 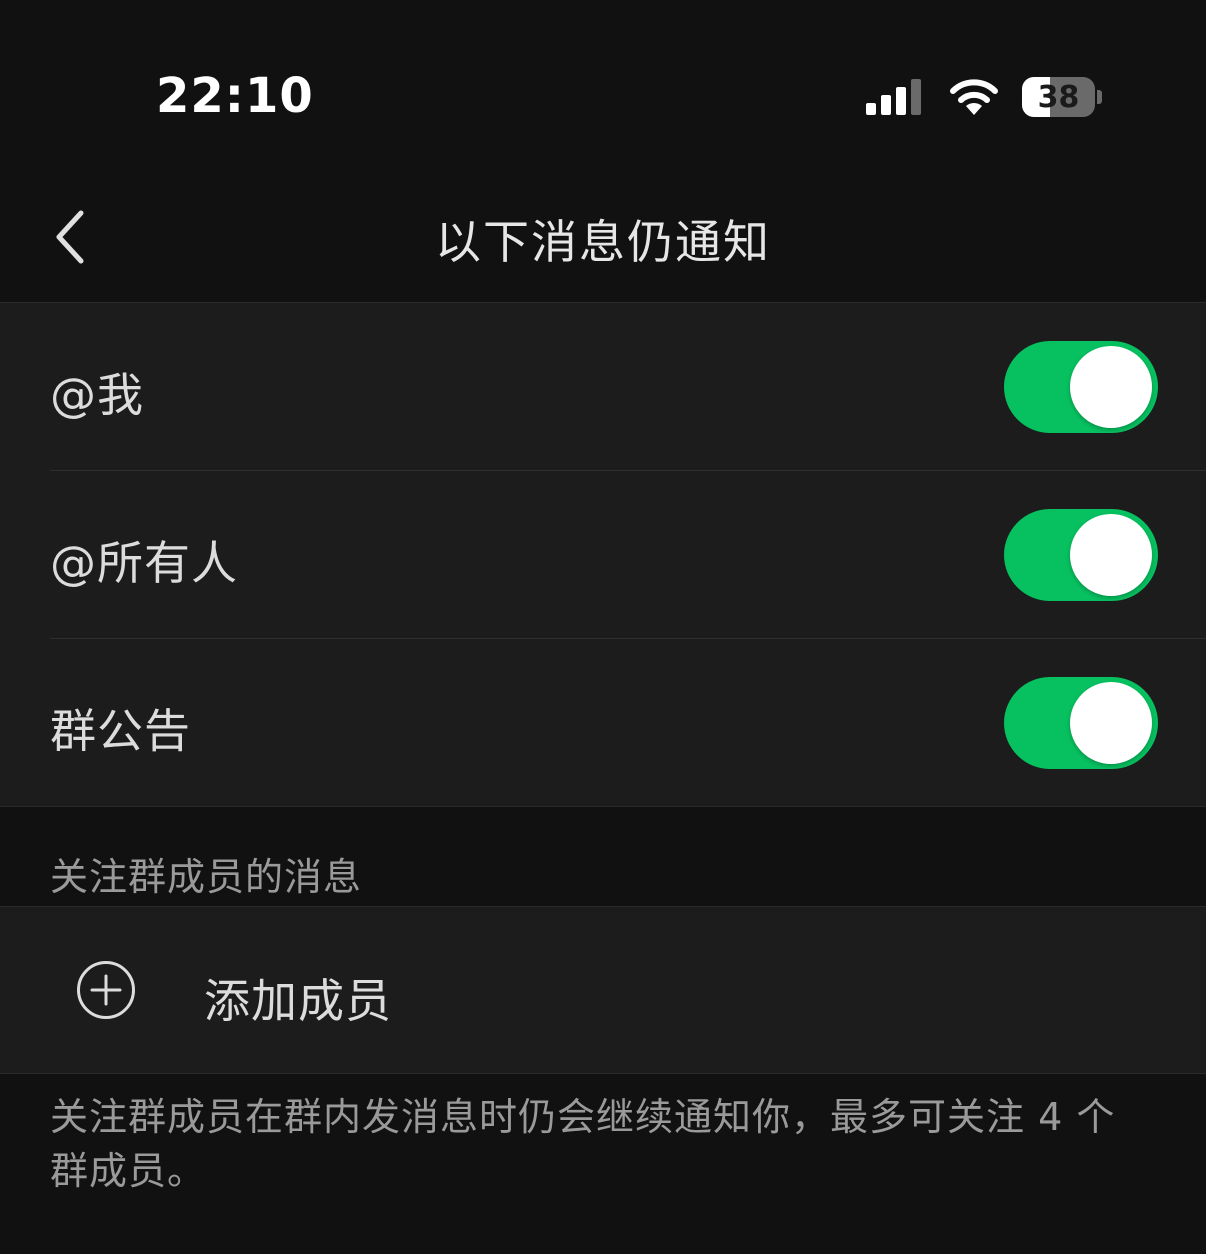 What do you see at coordinates (974, 97) in the screenshot?
I see `wifi-icon` at bounding box center [974, 97].